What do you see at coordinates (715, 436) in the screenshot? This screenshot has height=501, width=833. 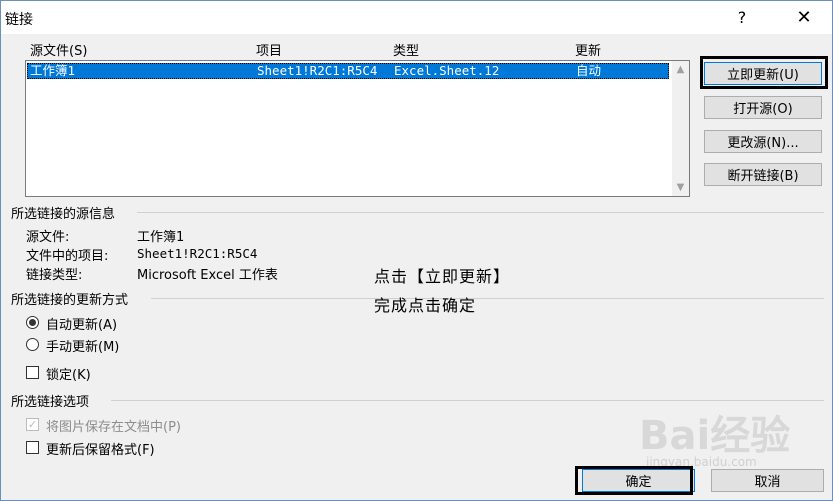 I see `watermark-logo: Bai经验` at bounding box center [715, 436].